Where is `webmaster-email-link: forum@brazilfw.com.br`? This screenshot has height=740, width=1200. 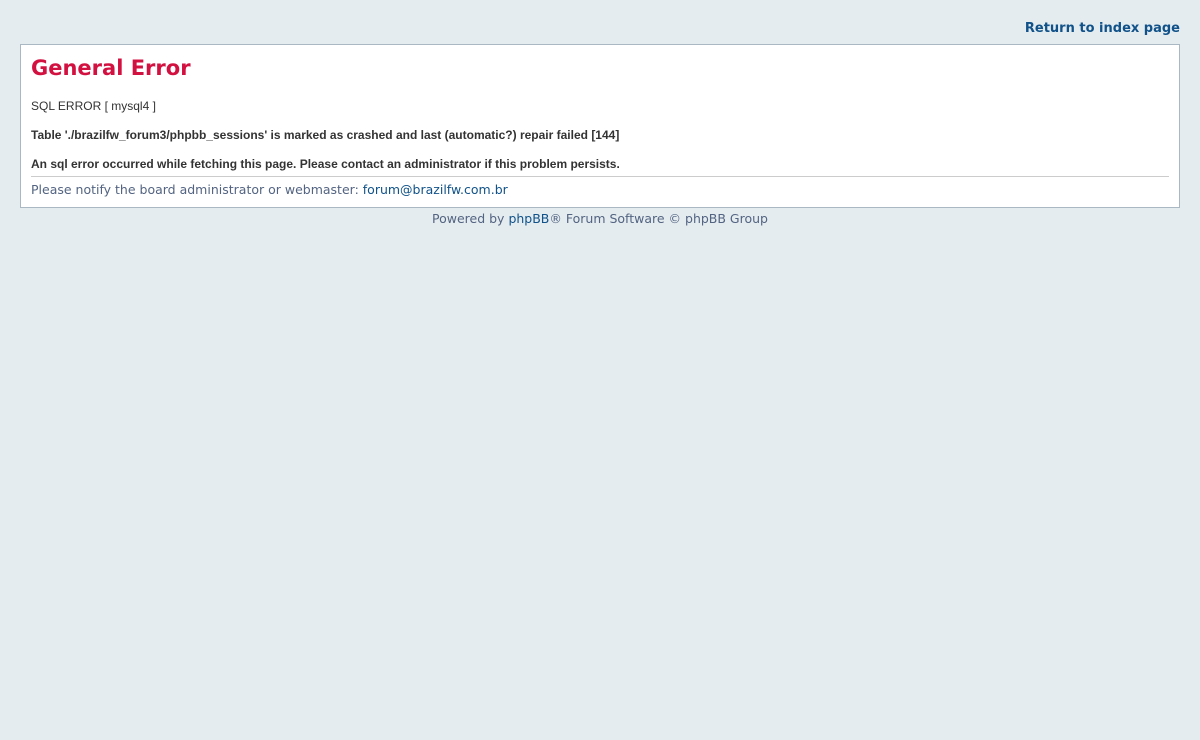 webmaster-email-link: forum@brazilfw.com.br is located at coordinates (435, 189).